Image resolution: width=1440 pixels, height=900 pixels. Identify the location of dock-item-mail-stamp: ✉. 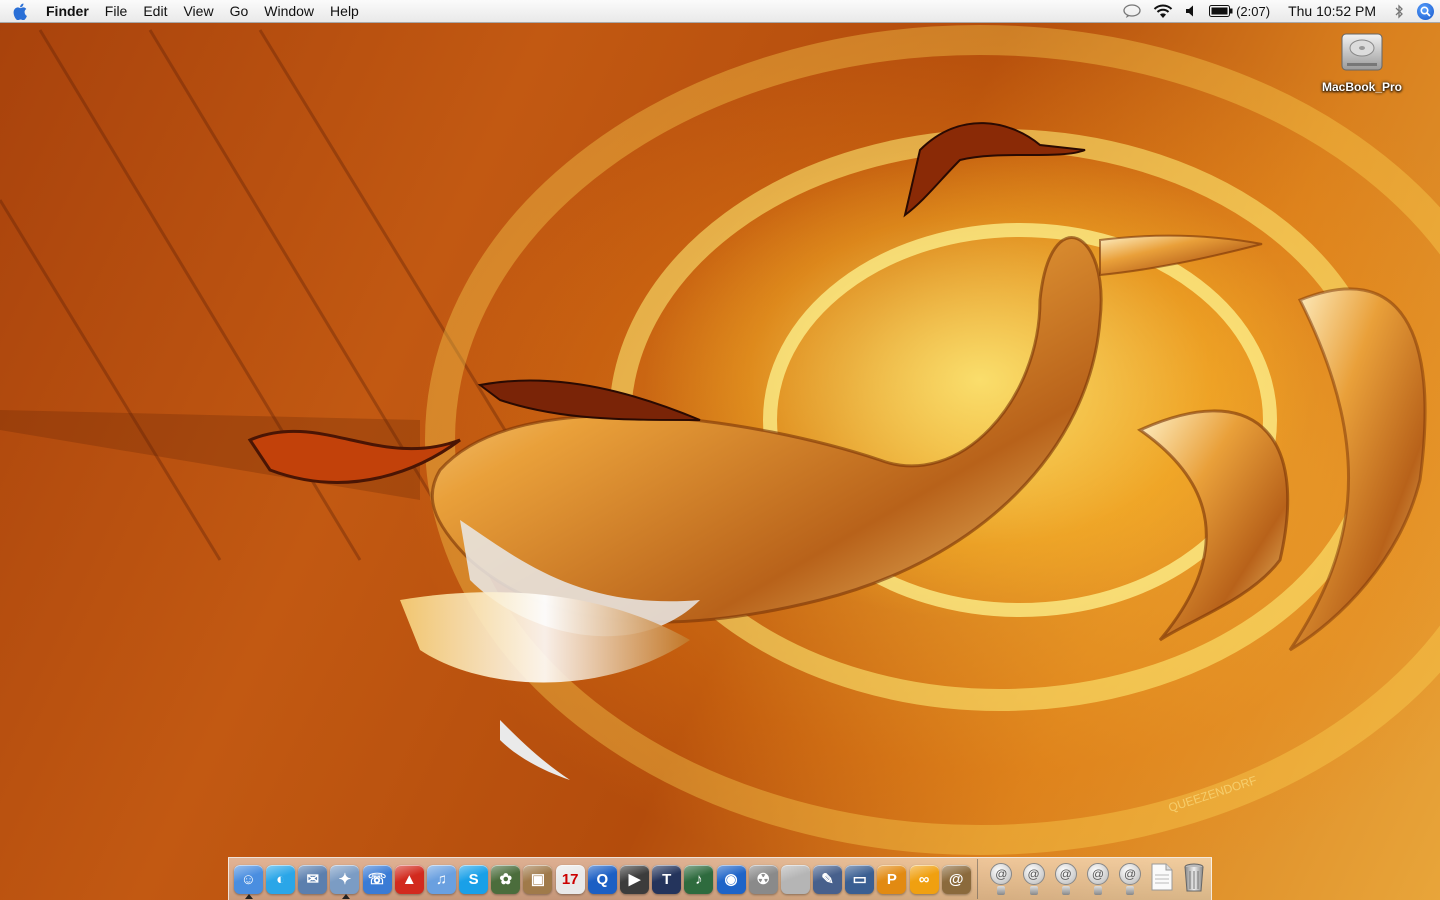
(312, 879).